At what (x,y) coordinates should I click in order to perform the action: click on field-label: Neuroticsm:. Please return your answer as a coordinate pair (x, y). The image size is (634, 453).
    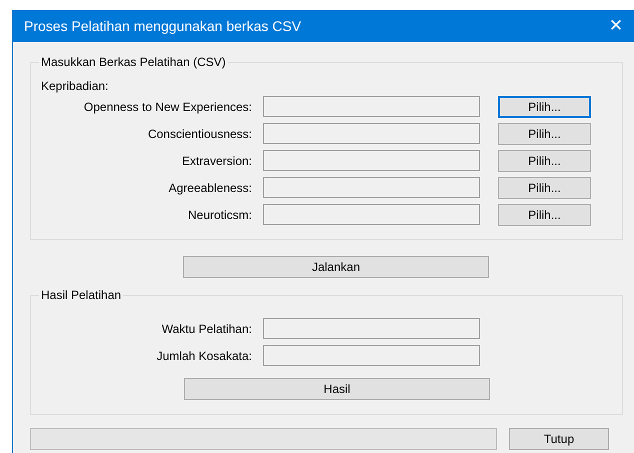
    Looking at the image, I should click on (219, 215).